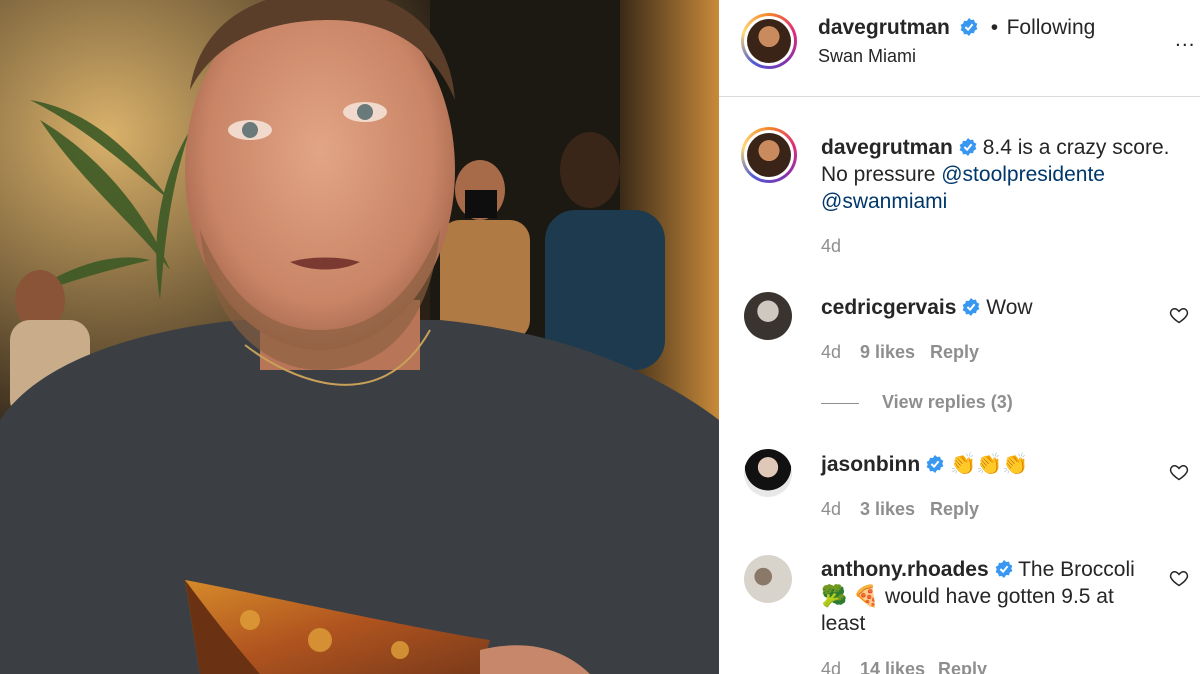 This screenshot has height=674, width=1200. What do you see at coordinates (867, 56) in the screenshot?
I see `post-location: Swan Miami` at bounding box center [867, 56].